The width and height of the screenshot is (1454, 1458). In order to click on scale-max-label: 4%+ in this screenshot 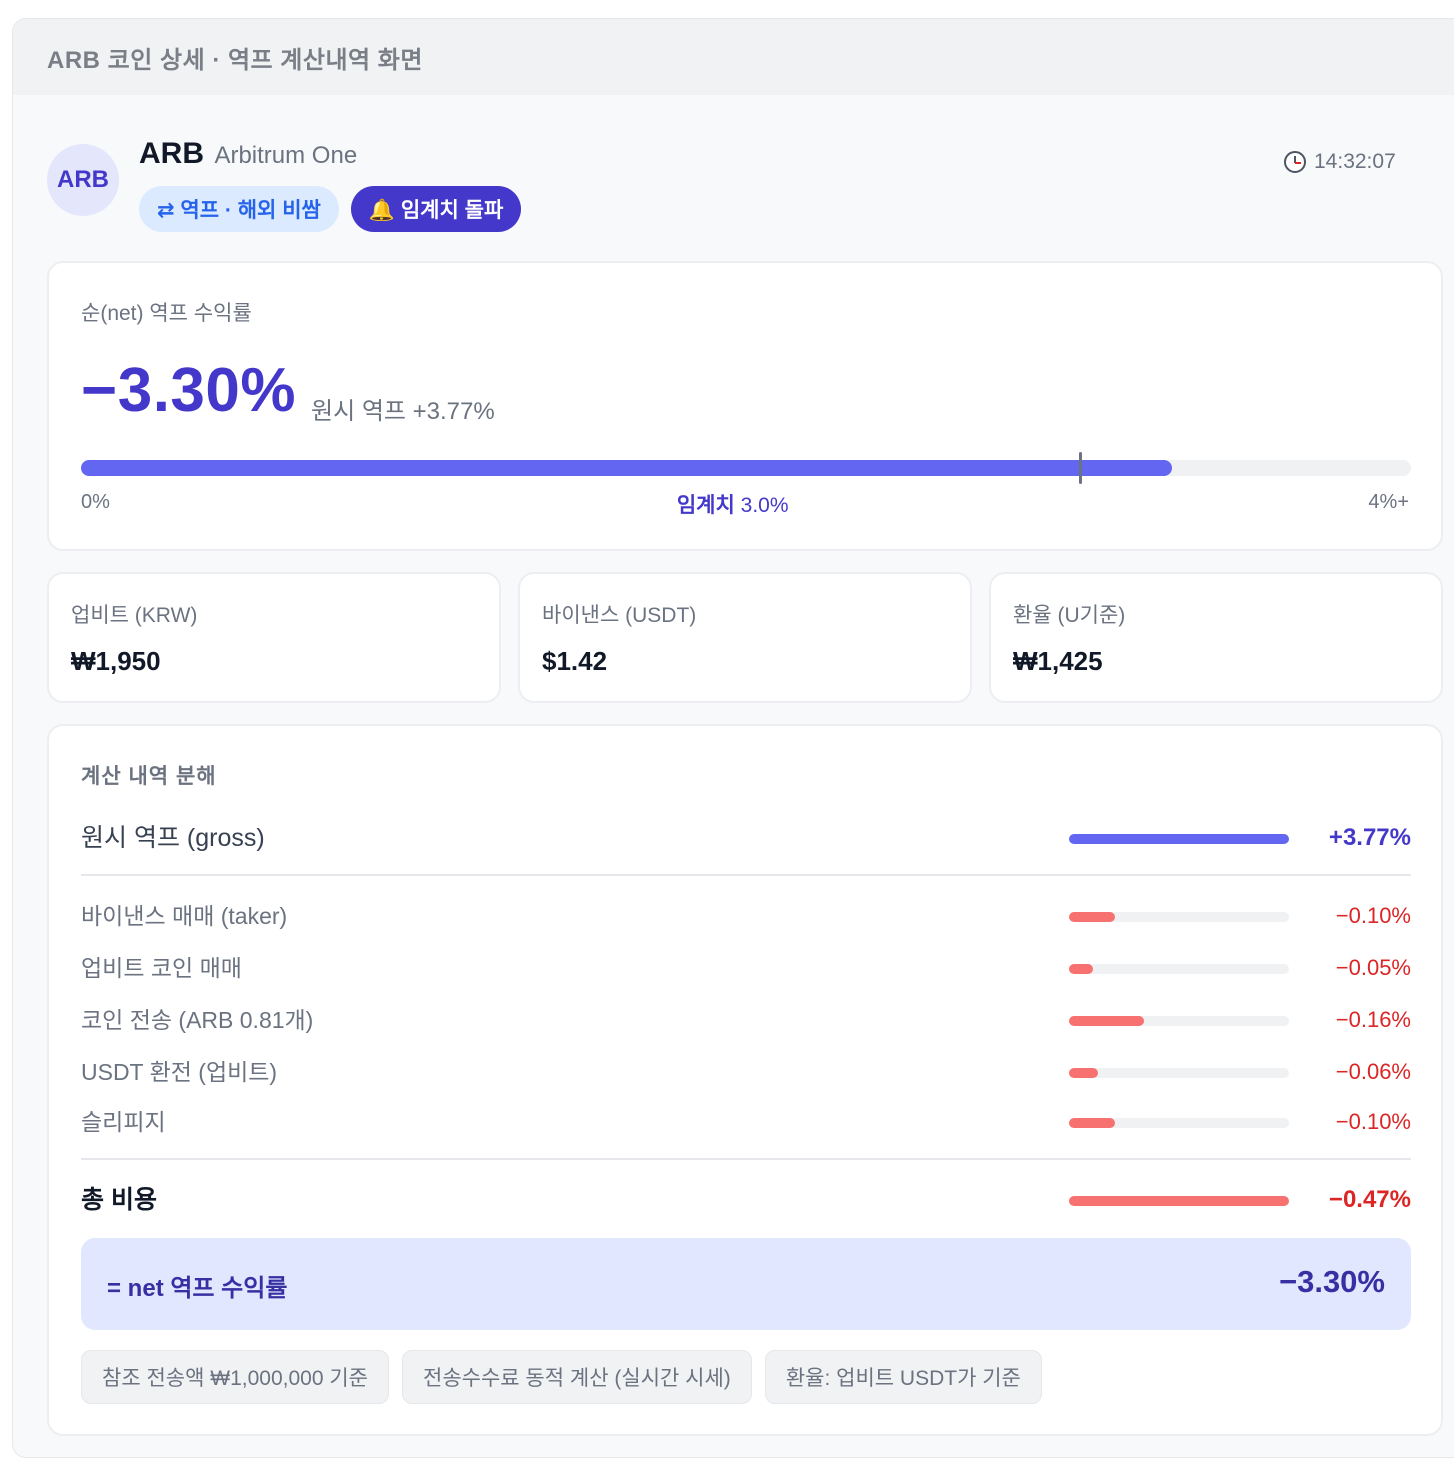, I will do `click(1388, 502)`.